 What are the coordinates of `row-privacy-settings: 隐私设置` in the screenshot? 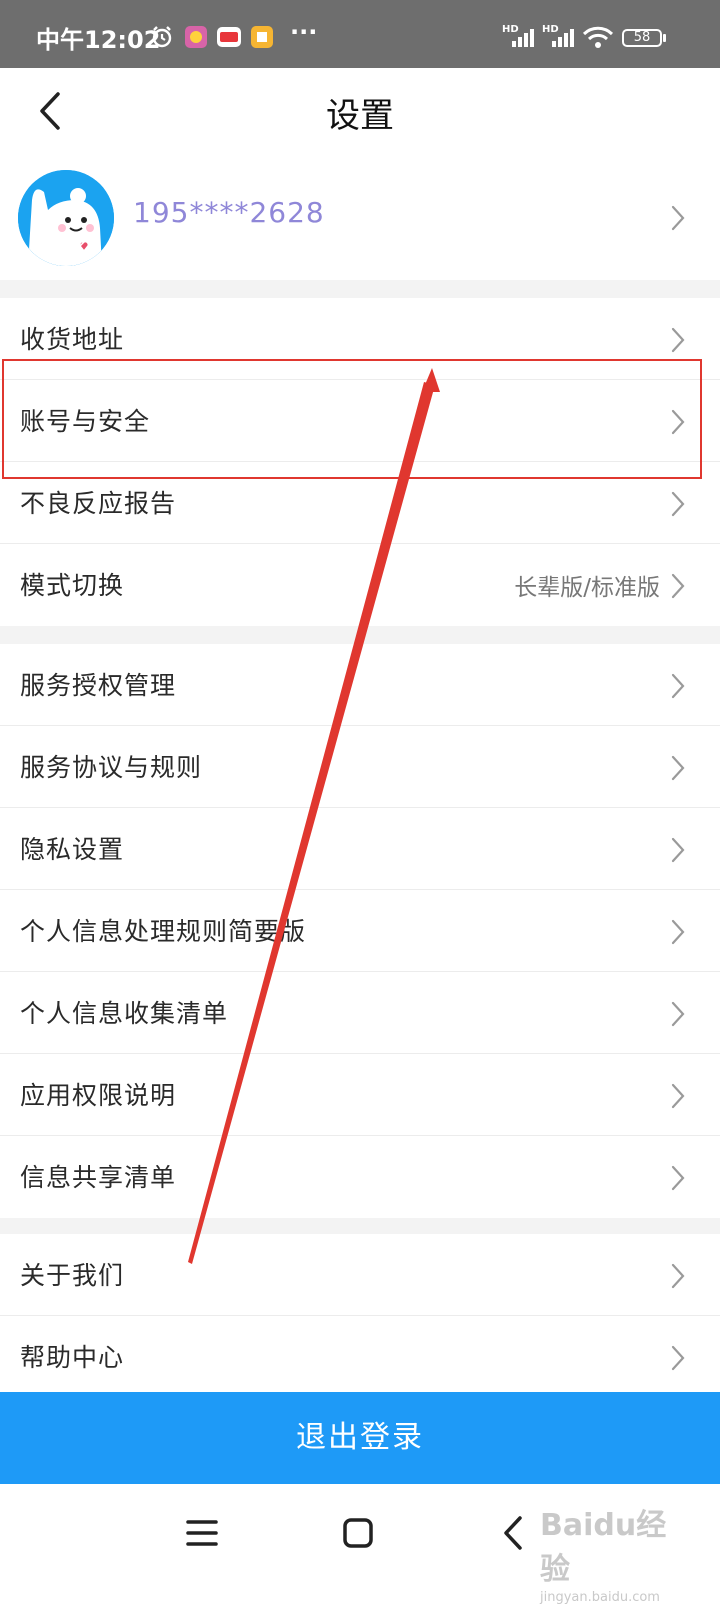 It's located at (360, 849).